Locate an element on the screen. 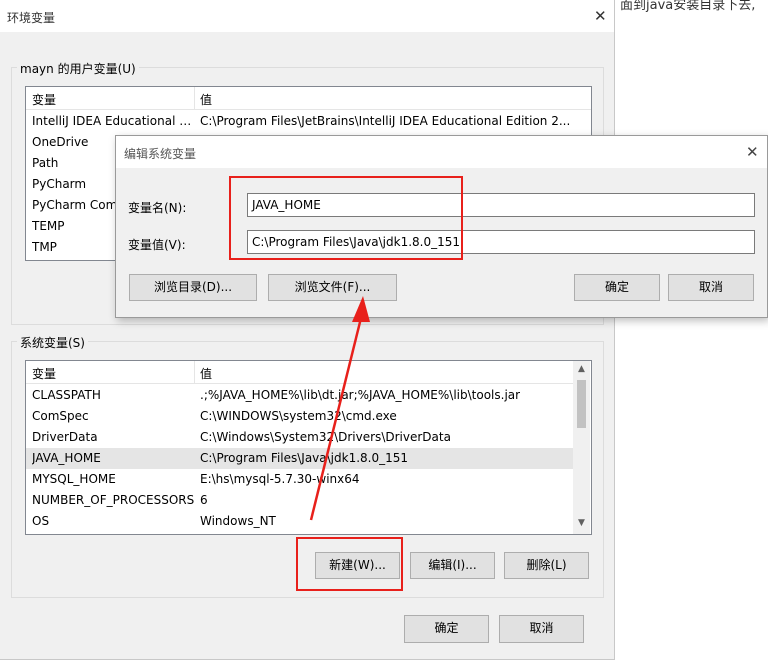  cancel-button: 取消 is located at coordinates (541, 629).